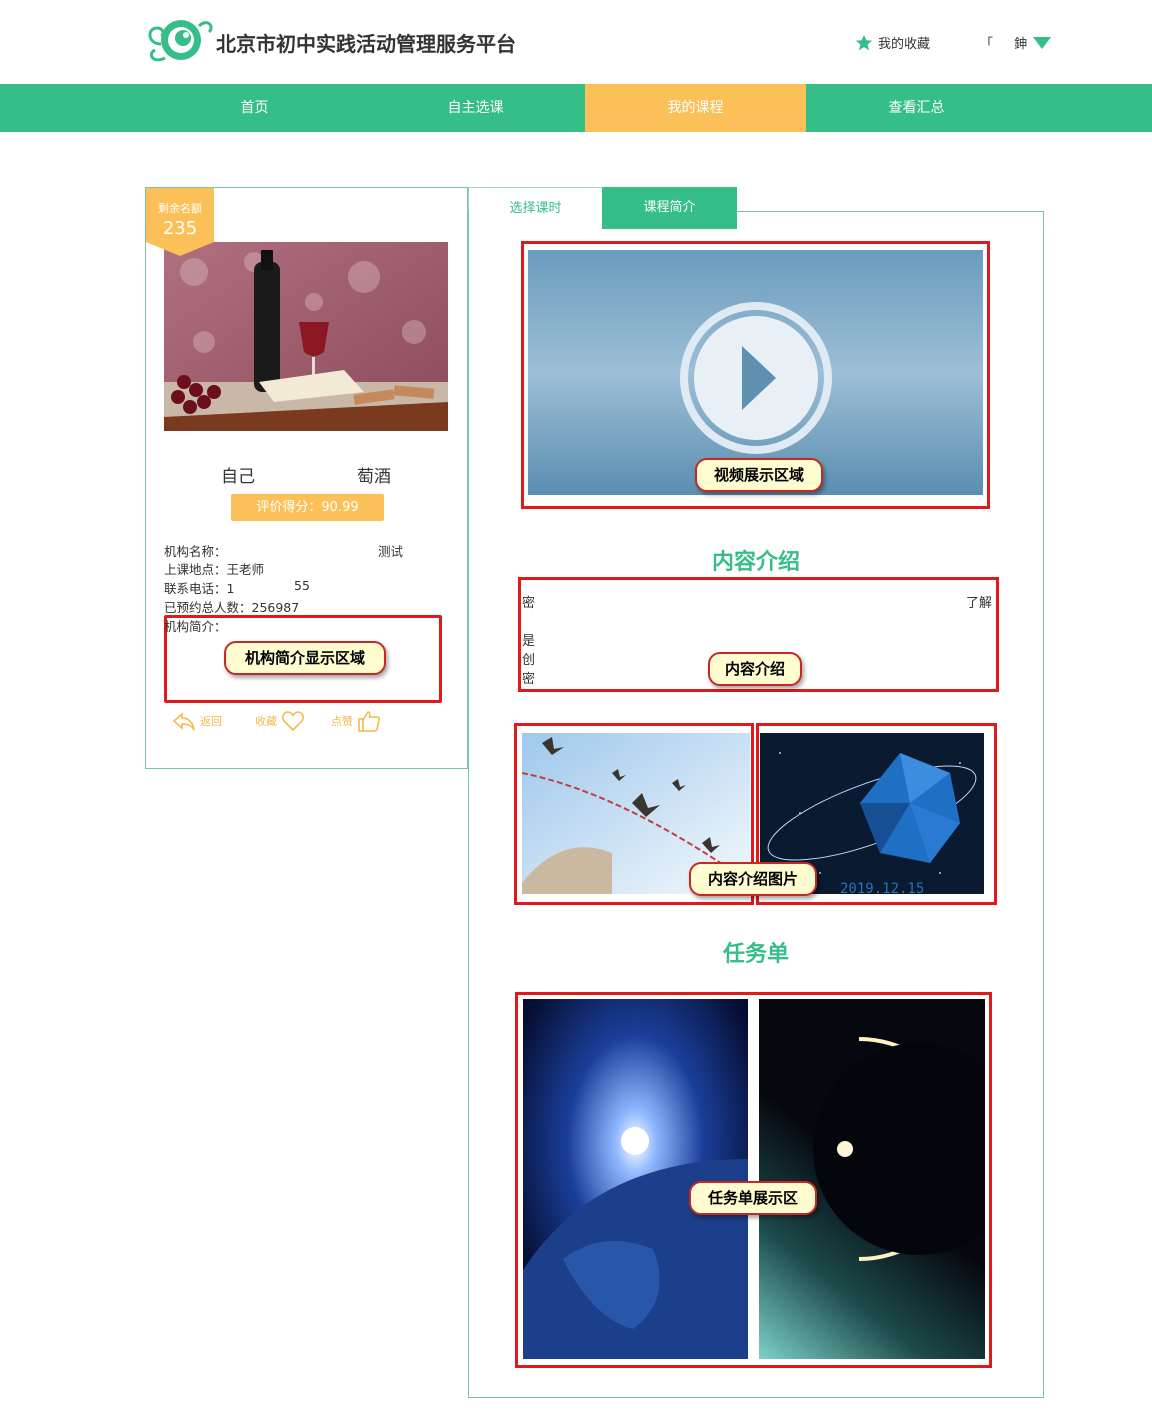 This screenshot has width=1152, height=1412. What do you see at coordinates (214, 569) in the screenshot?
I see `location-row: 上课地点：王老师` at bounding box center [214, 569].